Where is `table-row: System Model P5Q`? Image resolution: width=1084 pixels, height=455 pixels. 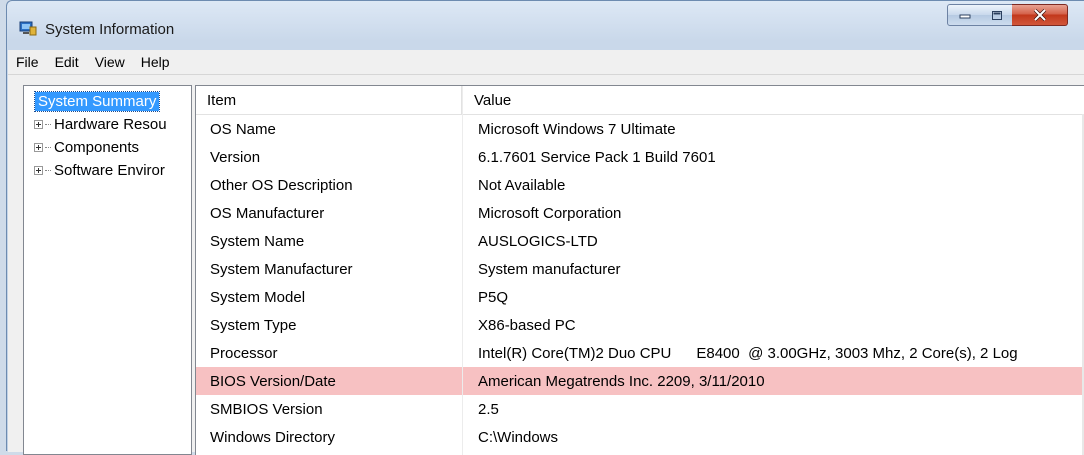 table-row: System Model P5Q is located at coordinates (640, 297).